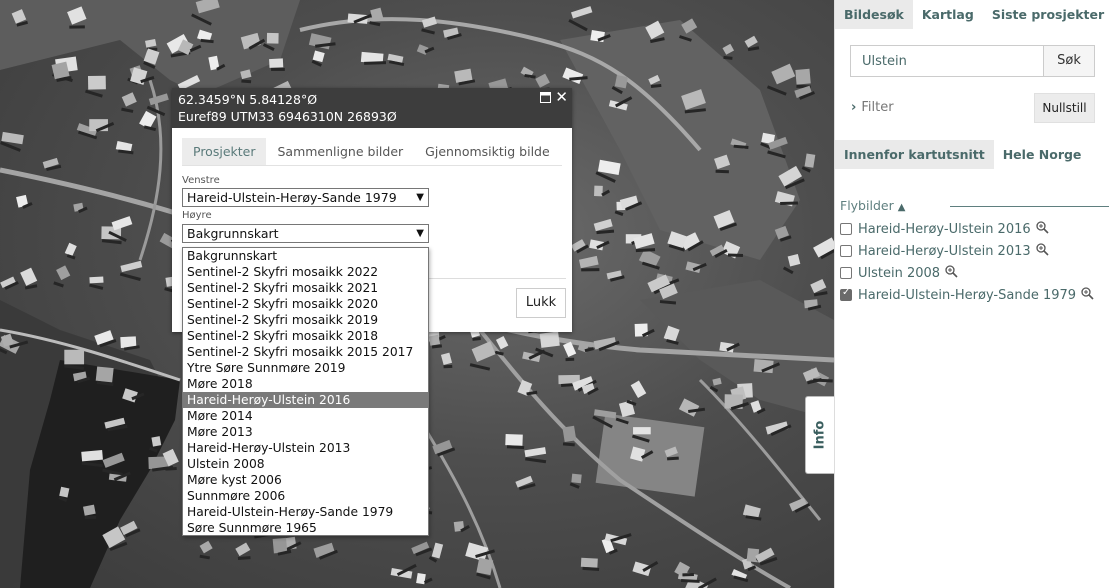  I want to click on project-row: Hareid-Herøy-Ulstein 2013, so click(944, 251).